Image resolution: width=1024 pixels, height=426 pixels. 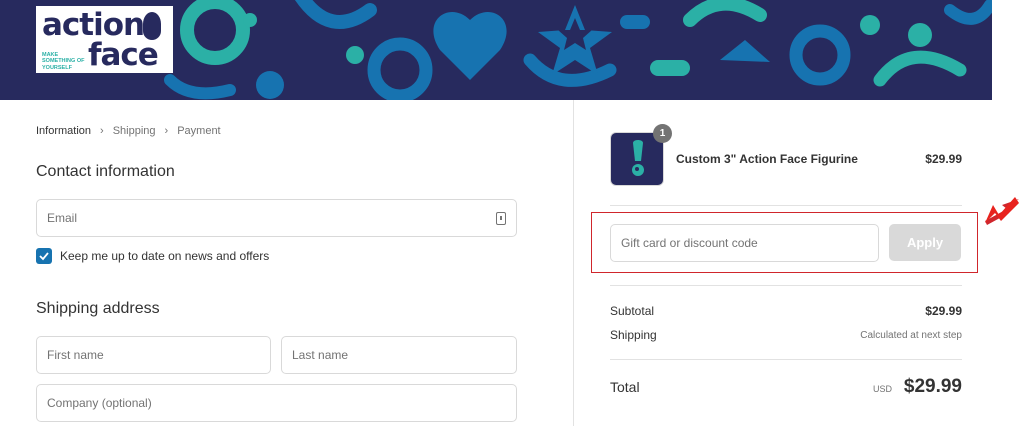 What do you see at coordinates (152, 26) in the screenshot?
I see `logo-exclamation-icon` at bounding box center [152, 26].